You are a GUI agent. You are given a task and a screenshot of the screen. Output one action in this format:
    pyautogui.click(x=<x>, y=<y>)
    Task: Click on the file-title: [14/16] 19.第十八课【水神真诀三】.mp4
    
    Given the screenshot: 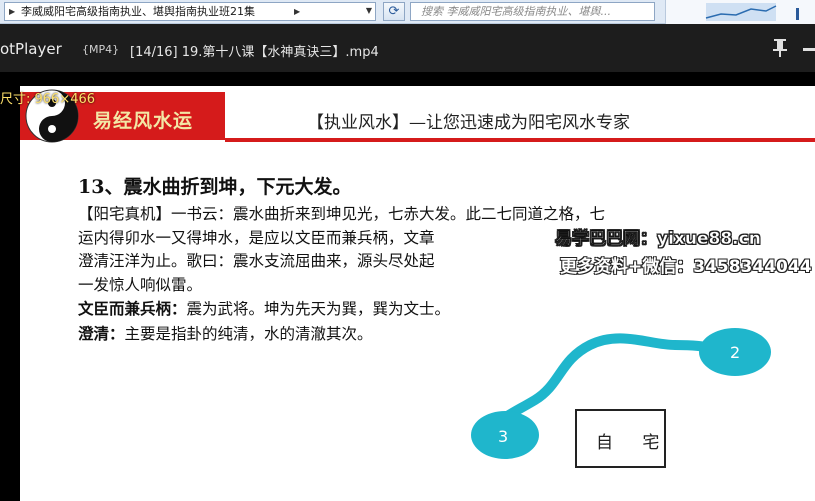 What is the action you would take?
    pyautogui.click(x=254, y=52)
    